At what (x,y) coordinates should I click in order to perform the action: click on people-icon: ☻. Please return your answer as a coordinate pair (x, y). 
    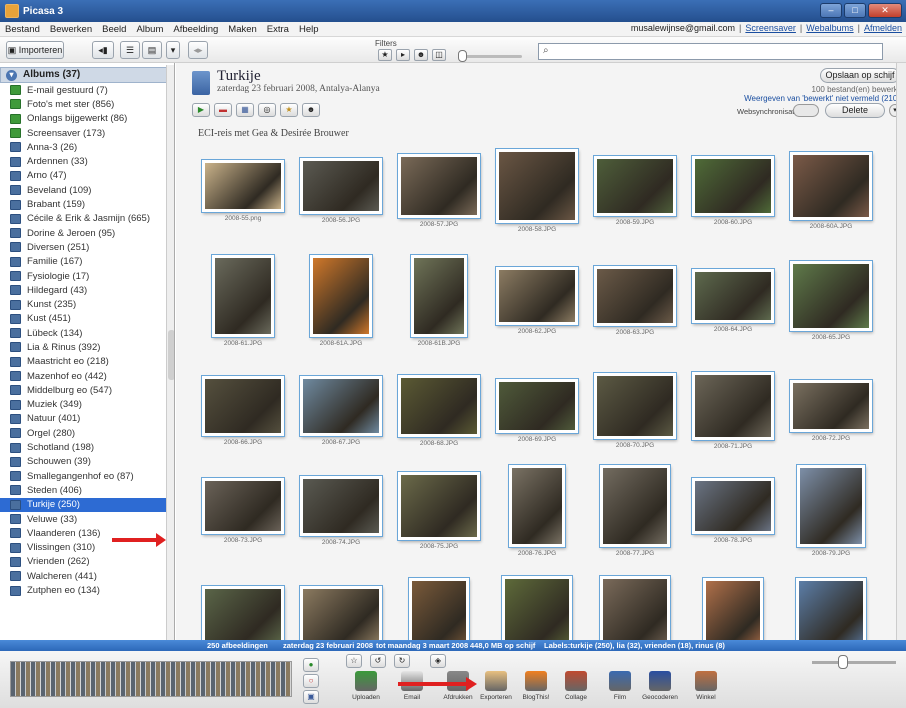
    Looking at the image, I should click on (311, 110).